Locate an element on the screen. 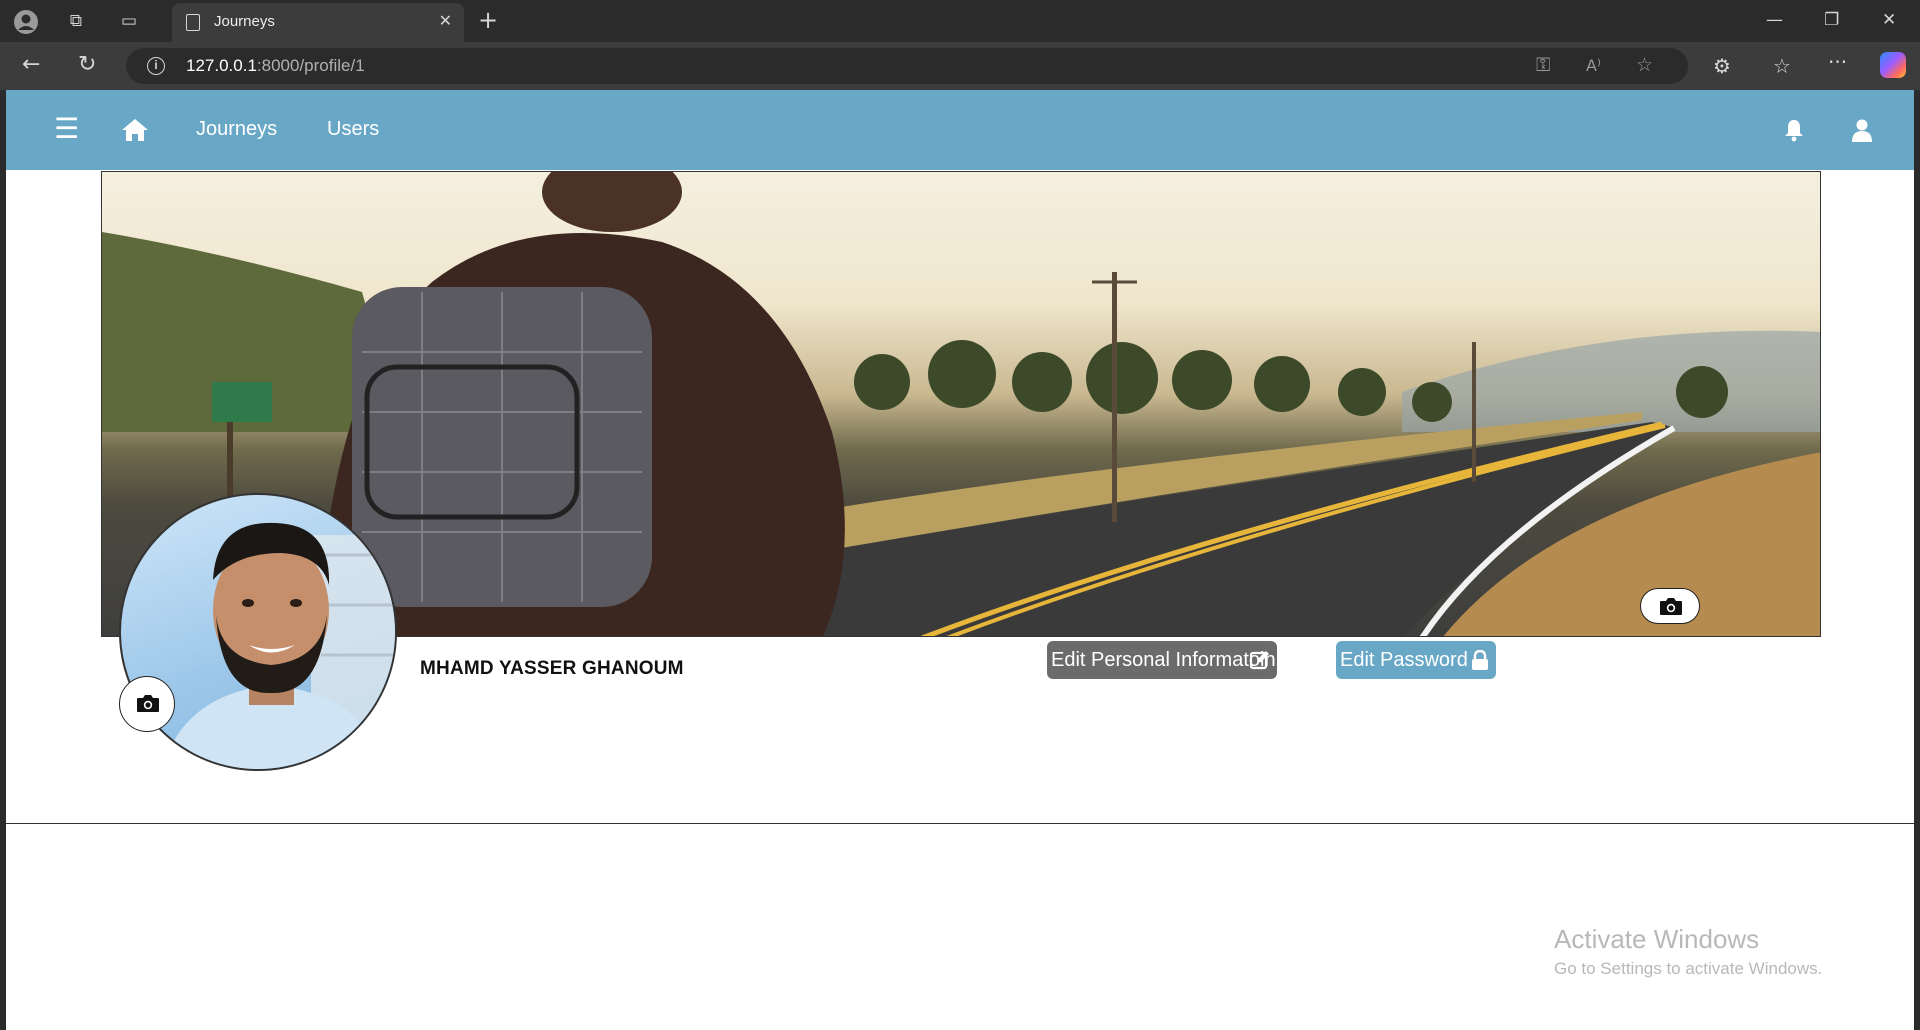  change-cover-button is located at coordinates (1670, 606).